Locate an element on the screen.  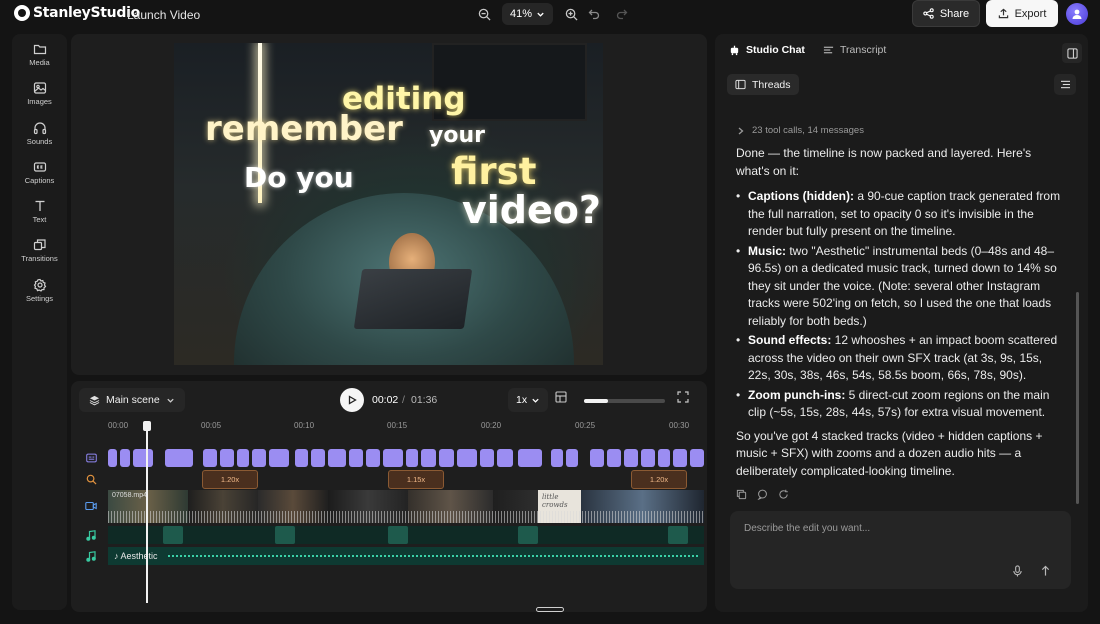
playhead is located at coordinates (147, 512).